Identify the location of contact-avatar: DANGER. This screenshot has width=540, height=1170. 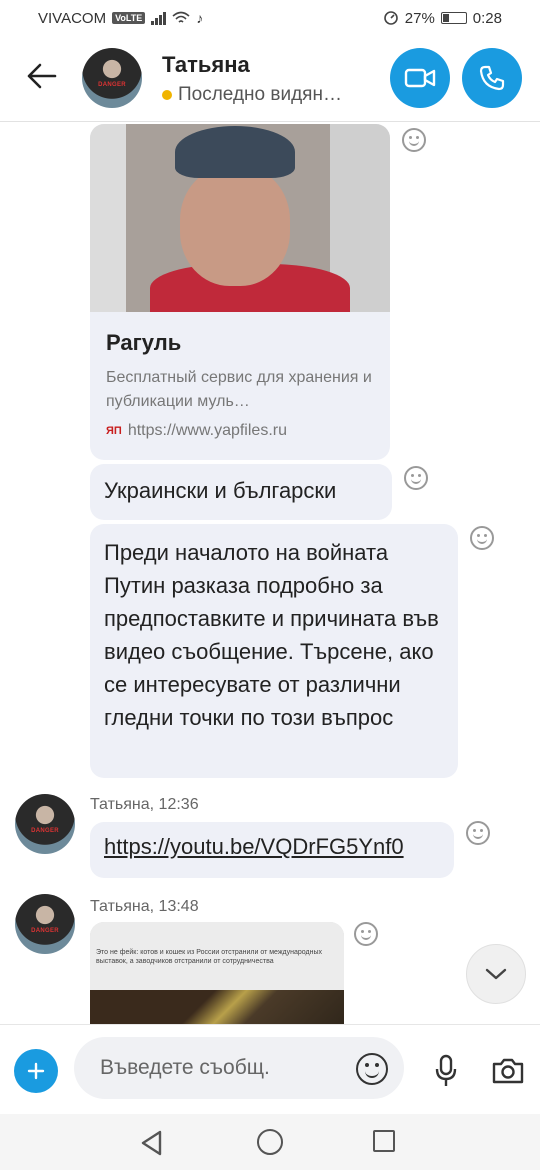
(112, 78).